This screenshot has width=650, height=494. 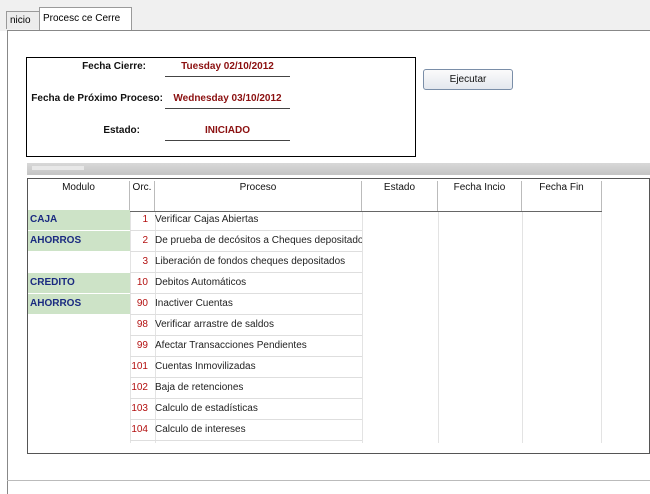 What do you see at coordinates (227, 108) in the screenshot?
I see `fecha-proximo-underline` at bounding box center [227, 108].